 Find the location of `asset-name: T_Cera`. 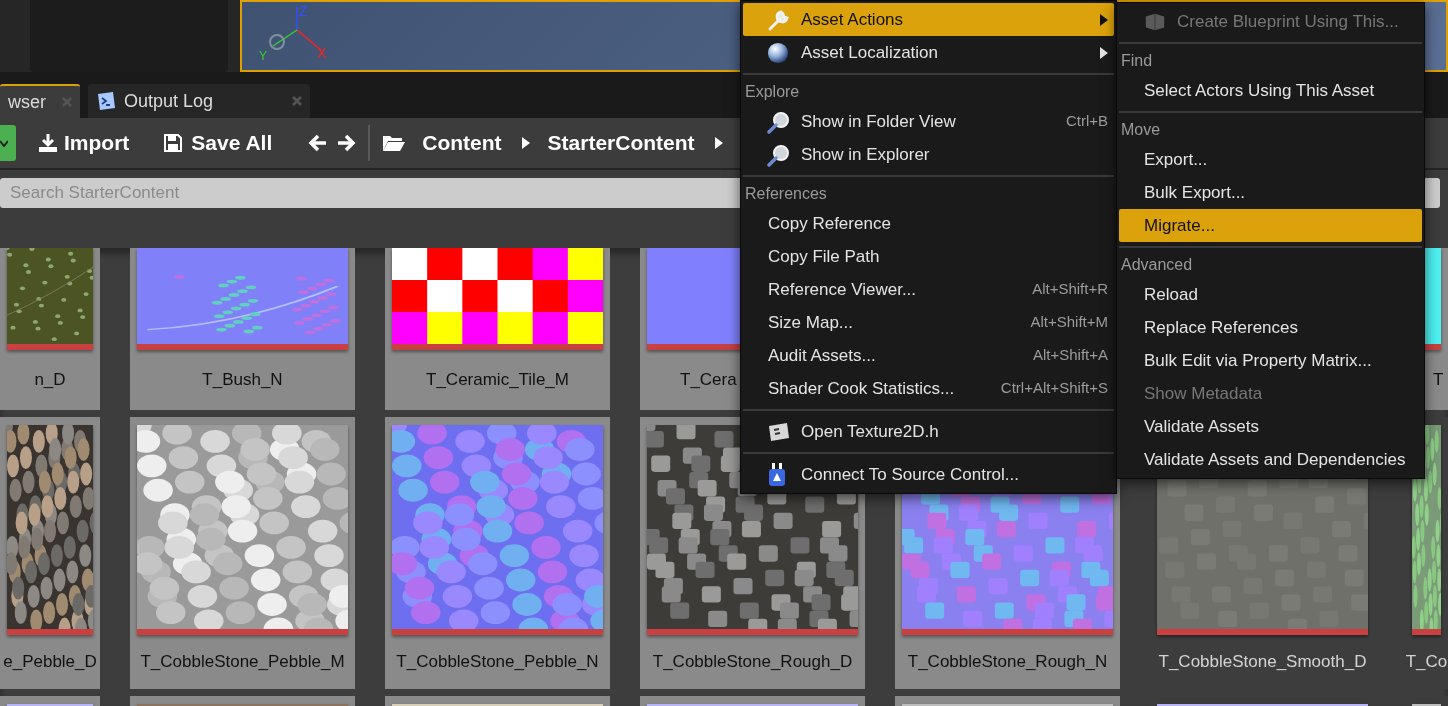

asset-name: T_Cera is located at coordinates (708, 380).